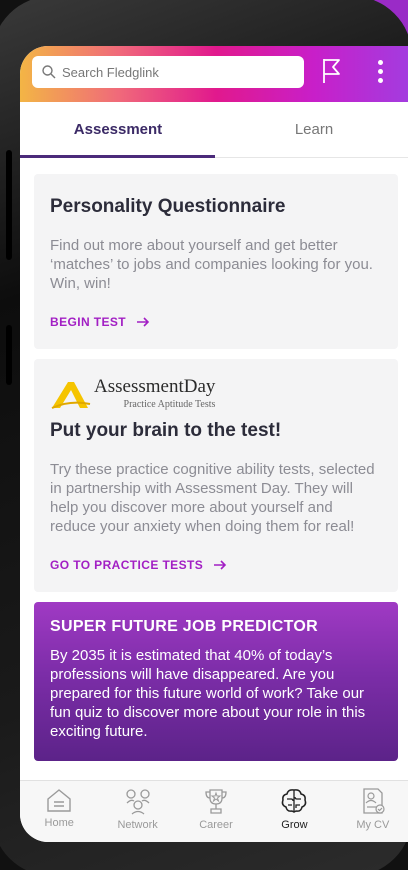  What do you see at coordinates (312, 129) in the screenshot?
I see `tab-learn: Learn` at bounding box center [312, 129].